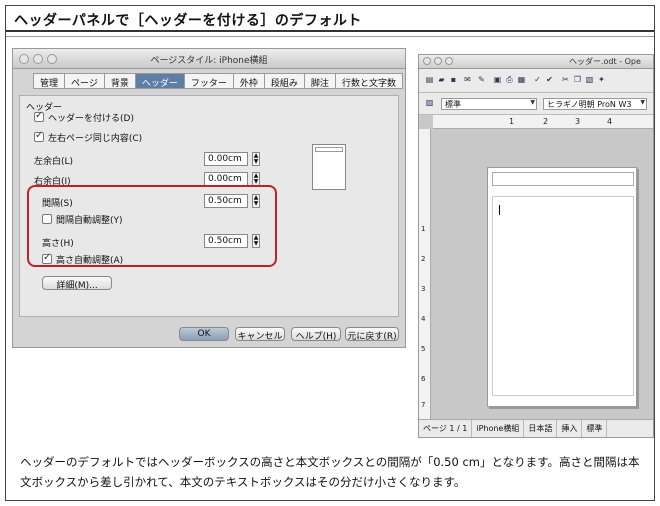 Image resolution: width=660 pixels, height=506 pixels. Describe the element at coordinates (320, 81) in the screenshot. I see `tab-footnote: 脚注` at that location.